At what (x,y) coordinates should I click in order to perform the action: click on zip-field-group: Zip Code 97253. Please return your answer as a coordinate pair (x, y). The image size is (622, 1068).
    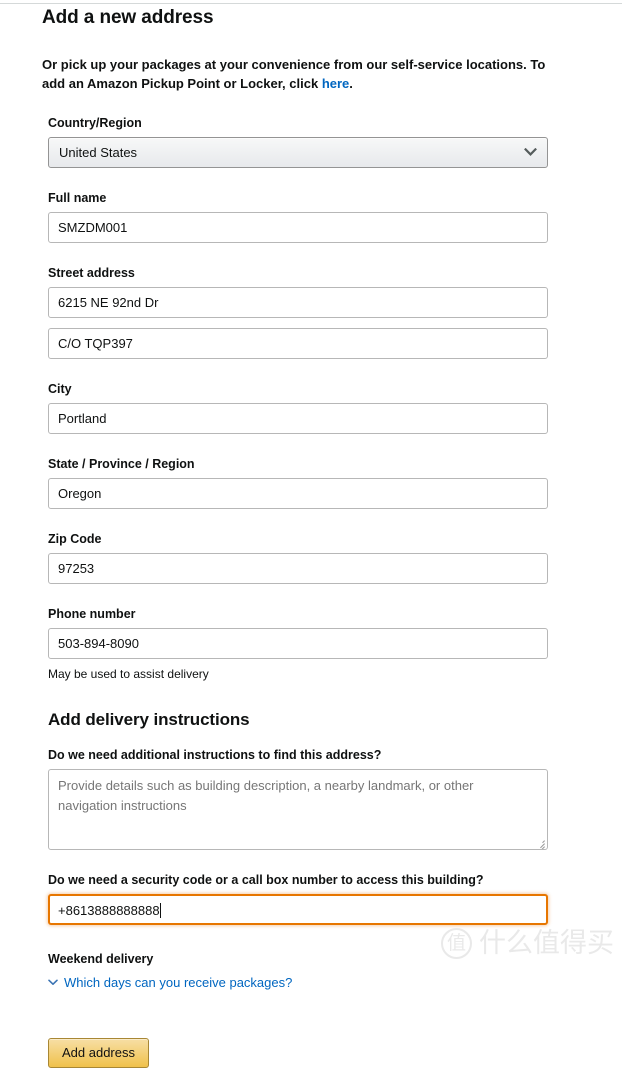
    Looking at the image, I should click on (298, 546).